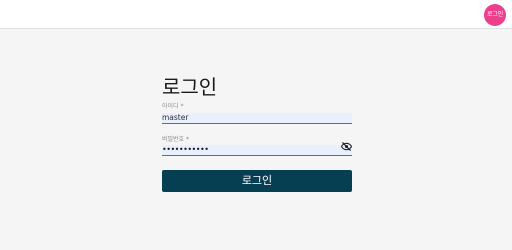 Image resolution: width=512 pixels, height=250 pixels. What do you see at coordinates (190, 87) in the screenshot?
I see `page-title: 로그인` at bounding box center [190, 87].